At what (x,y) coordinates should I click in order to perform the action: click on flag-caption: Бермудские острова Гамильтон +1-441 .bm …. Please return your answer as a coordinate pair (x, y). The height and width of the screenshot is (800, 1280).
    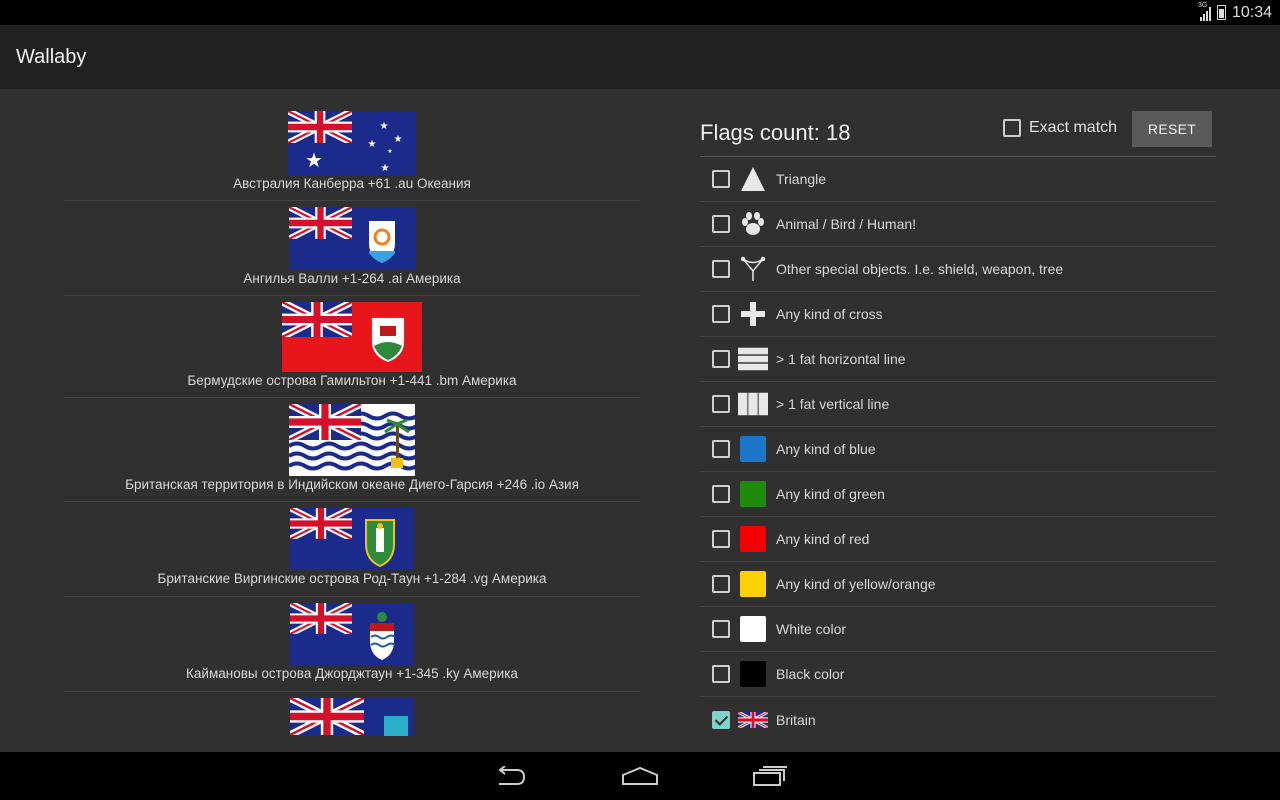
    Looking at the image, I should click on (352, 380).